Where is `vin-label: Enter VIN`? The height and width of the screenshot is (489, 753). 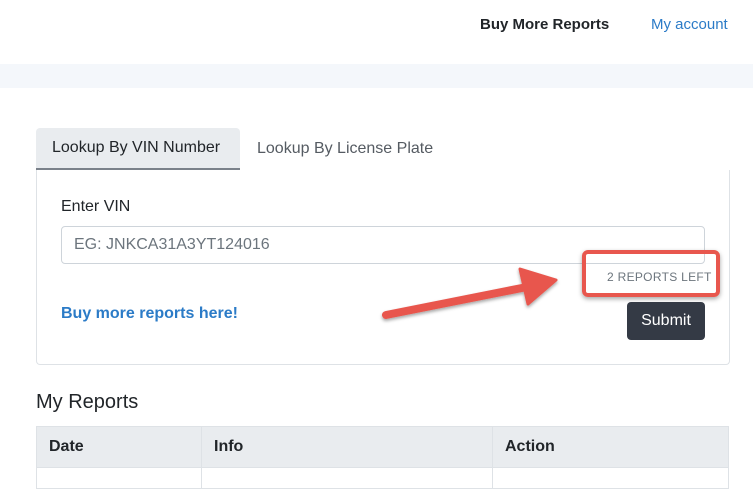 vin-label: Enter VIN is located at coordinates (96, 206).